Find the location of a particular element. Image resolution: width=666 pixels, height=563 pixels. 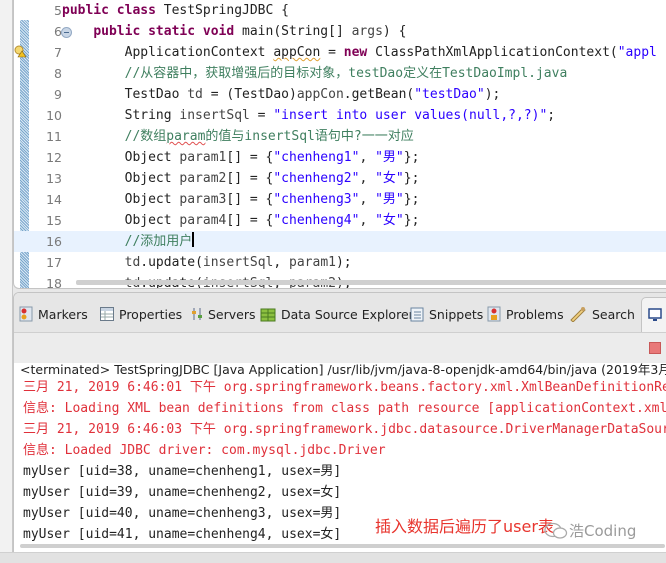

warning-lightbulb-icon is located at coordinates (20, 51).